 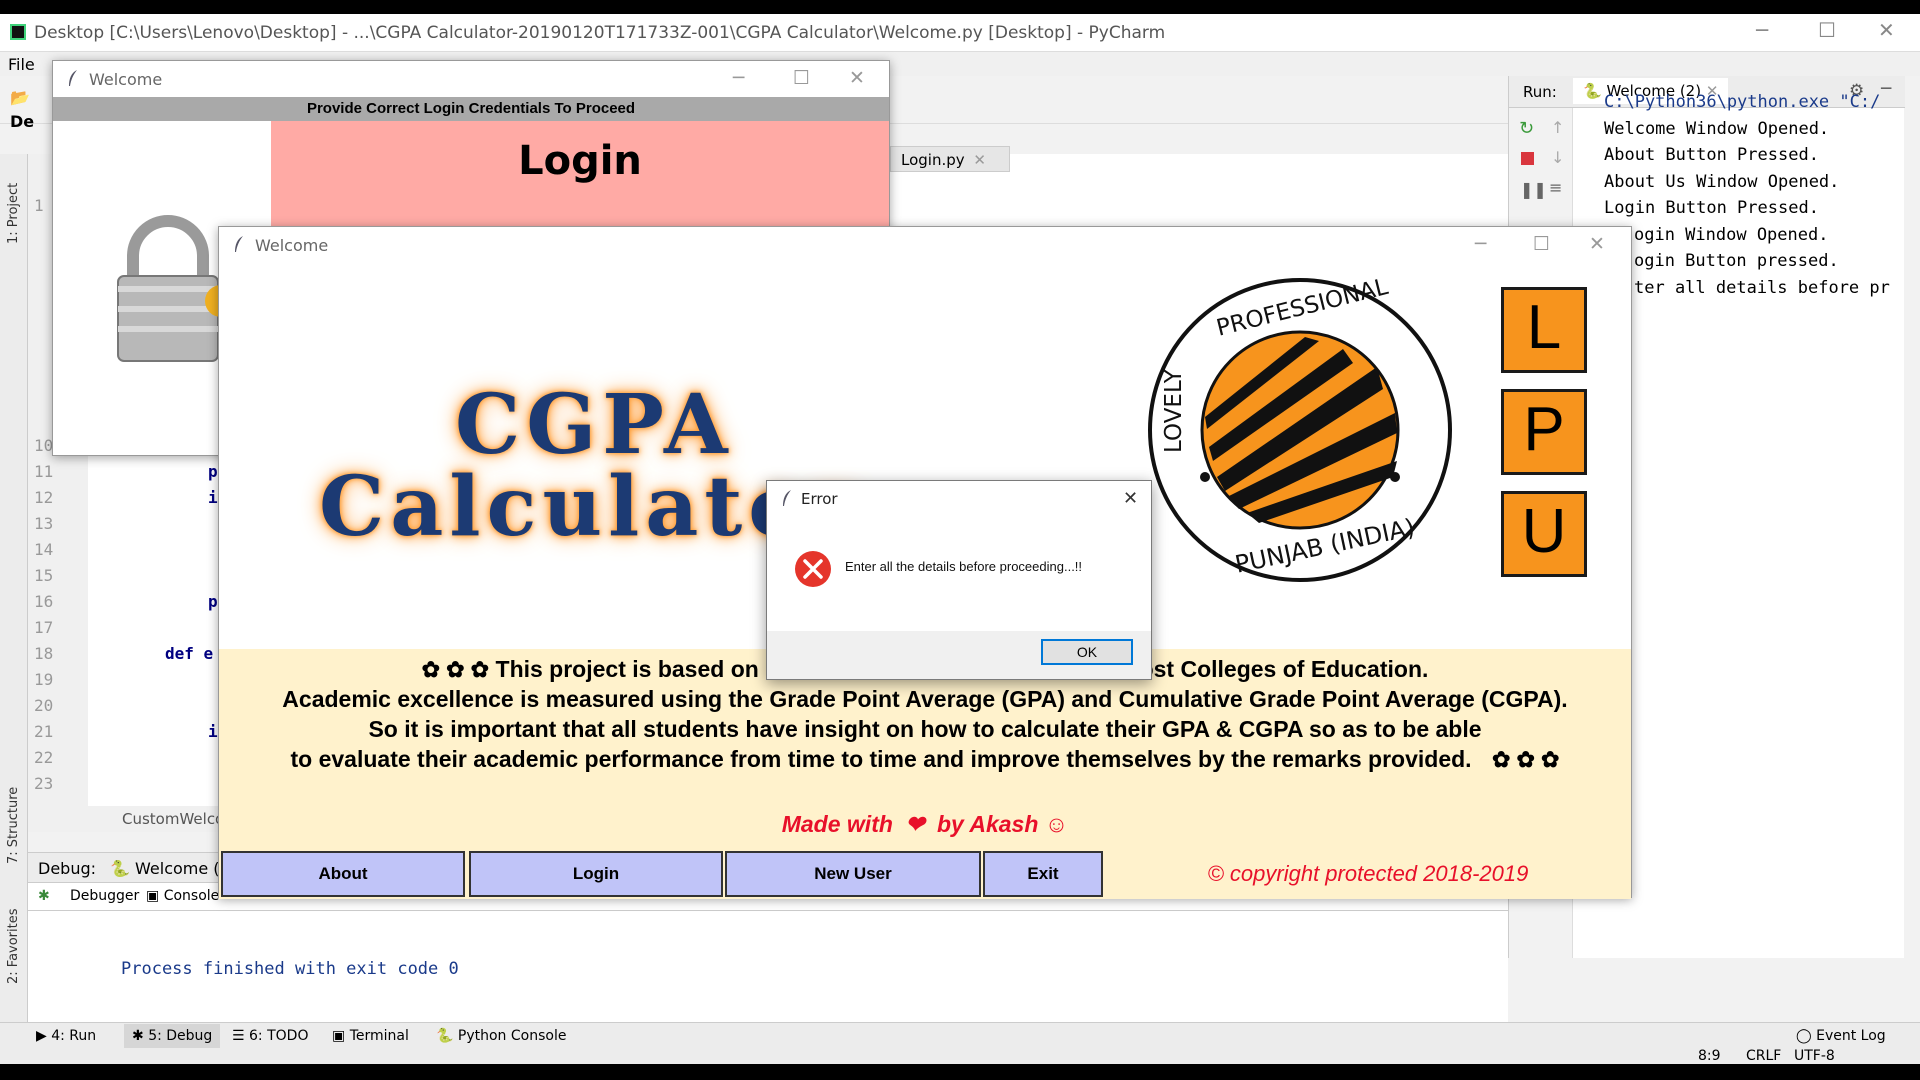 I want to click on open-folder-icon: 📂, so click(x=20, y=97).